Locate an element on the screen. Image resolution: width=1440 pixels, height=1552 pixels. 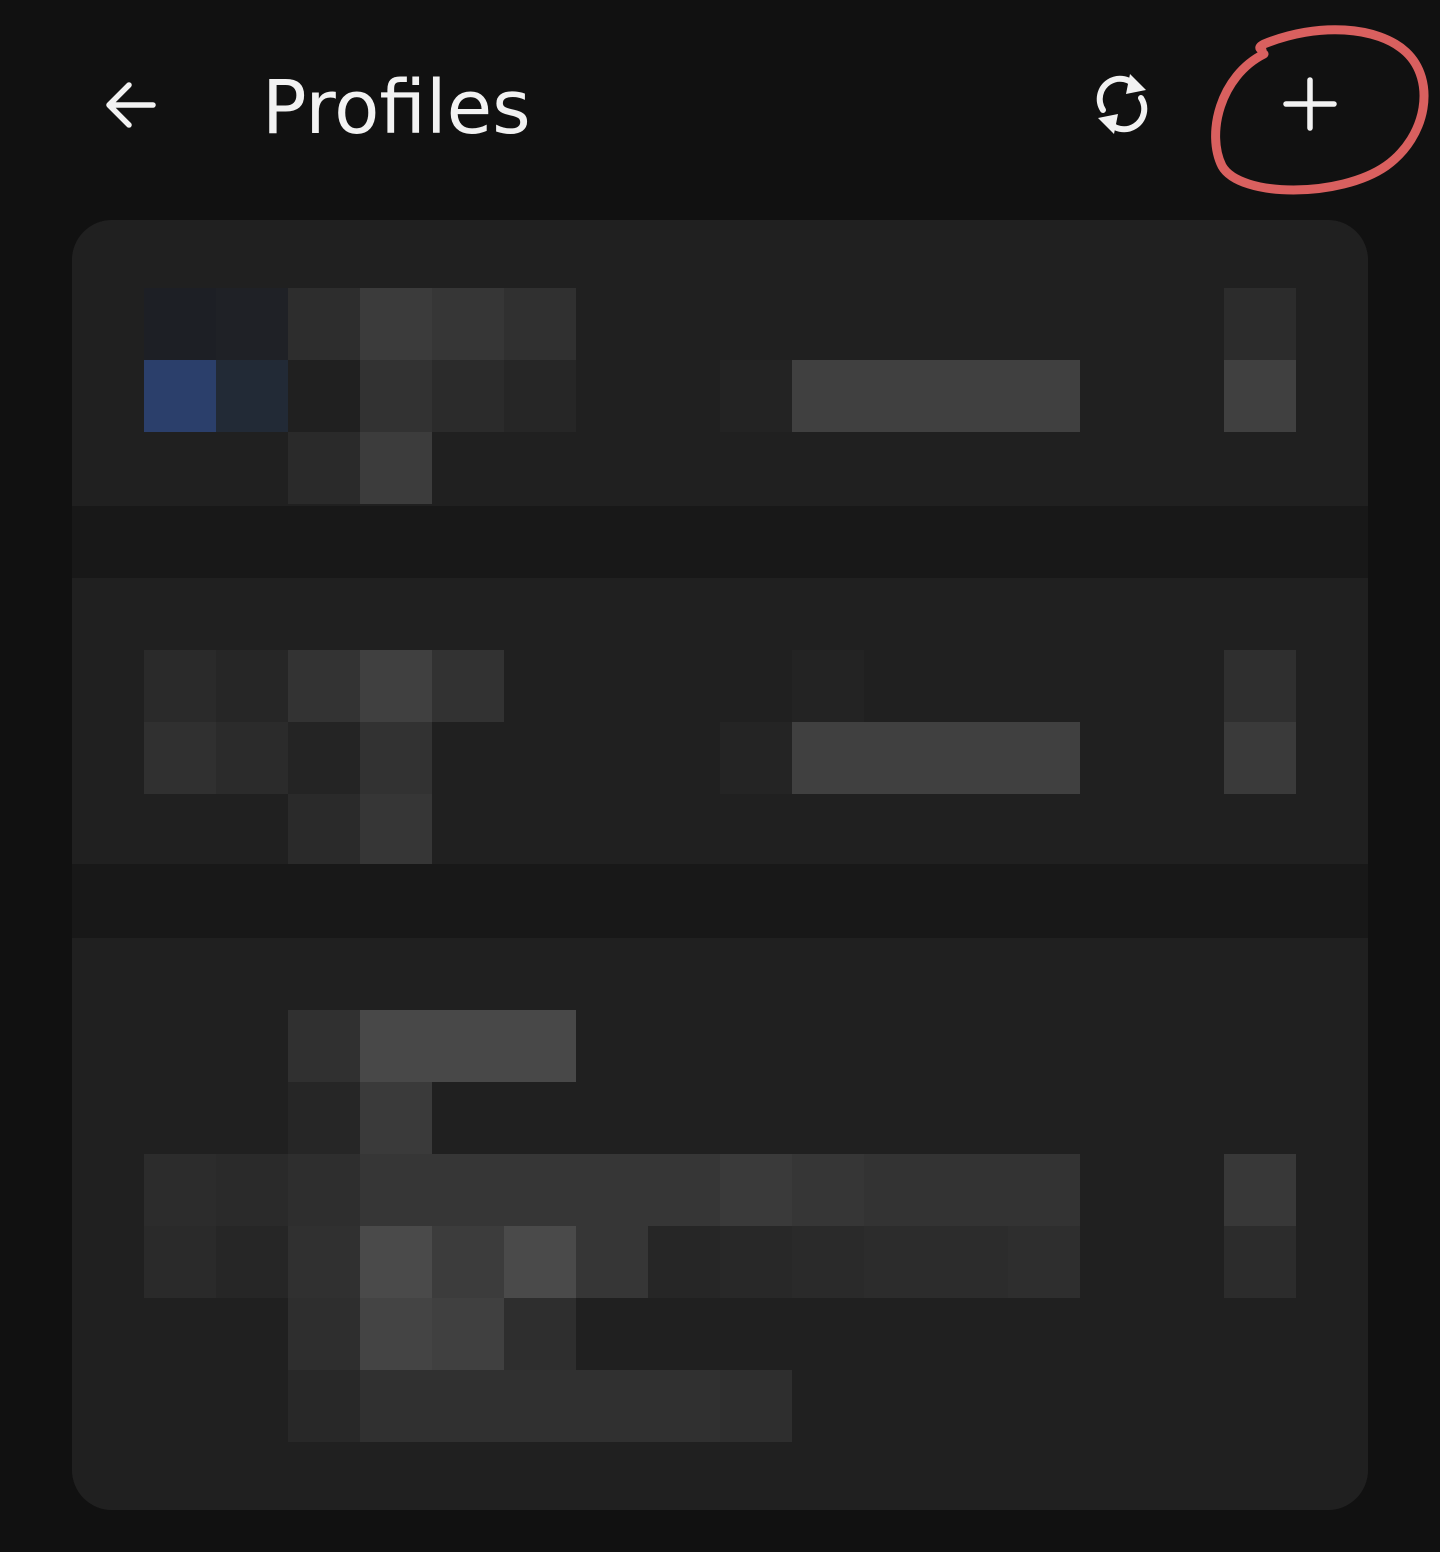
back-button is located at coordinates (131, 105).